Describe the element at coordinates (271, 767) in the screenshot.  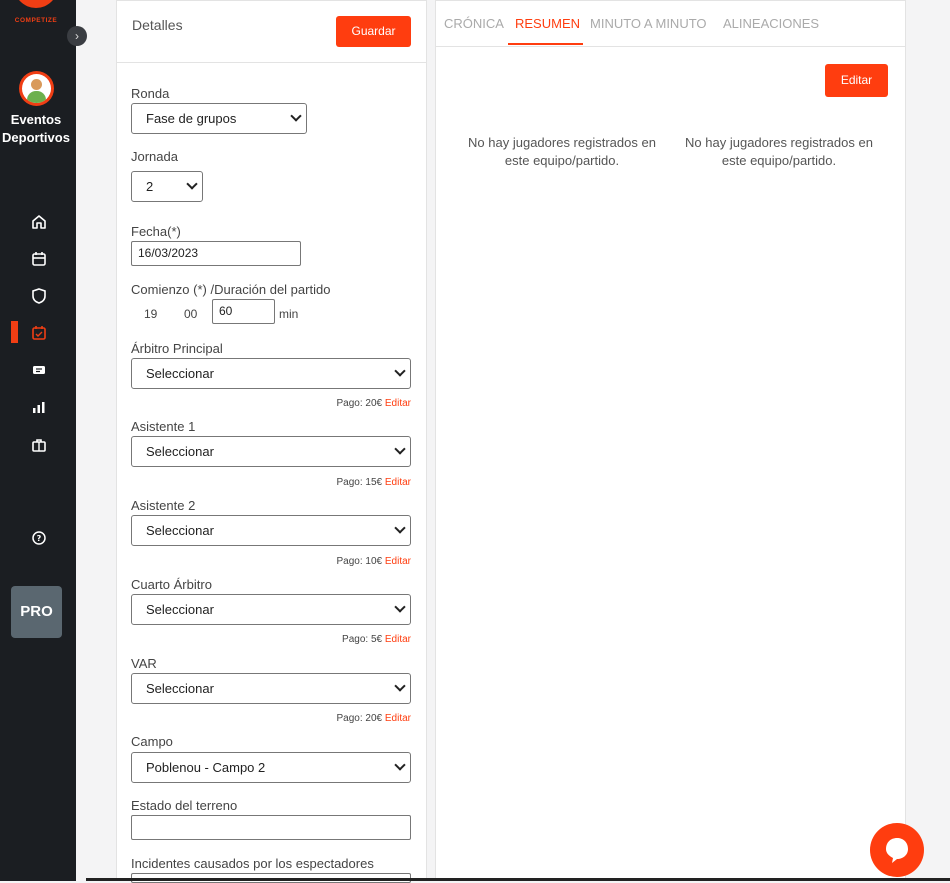
I see `campo-select: Poblenou - Campo 2` at that location.